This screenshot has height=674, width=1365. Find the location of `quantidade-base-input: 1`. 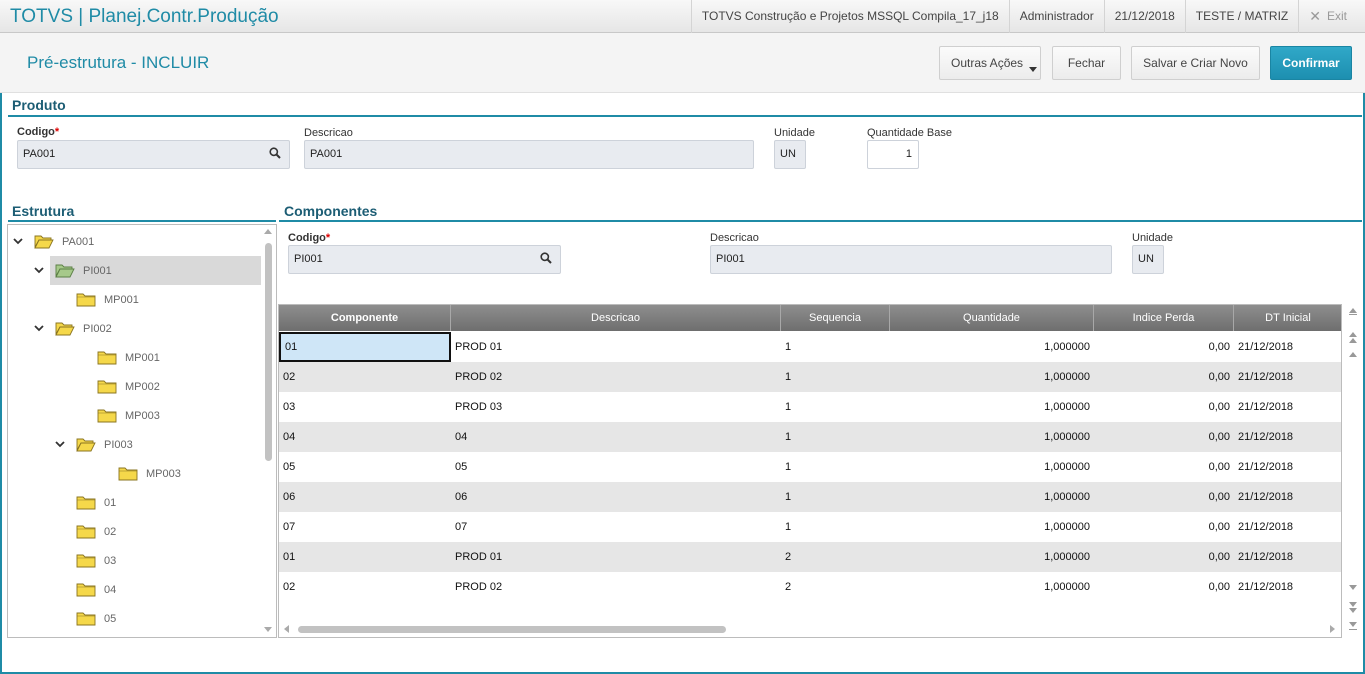

quantidade-base-input: 1 is located at coordinates (893, 154).